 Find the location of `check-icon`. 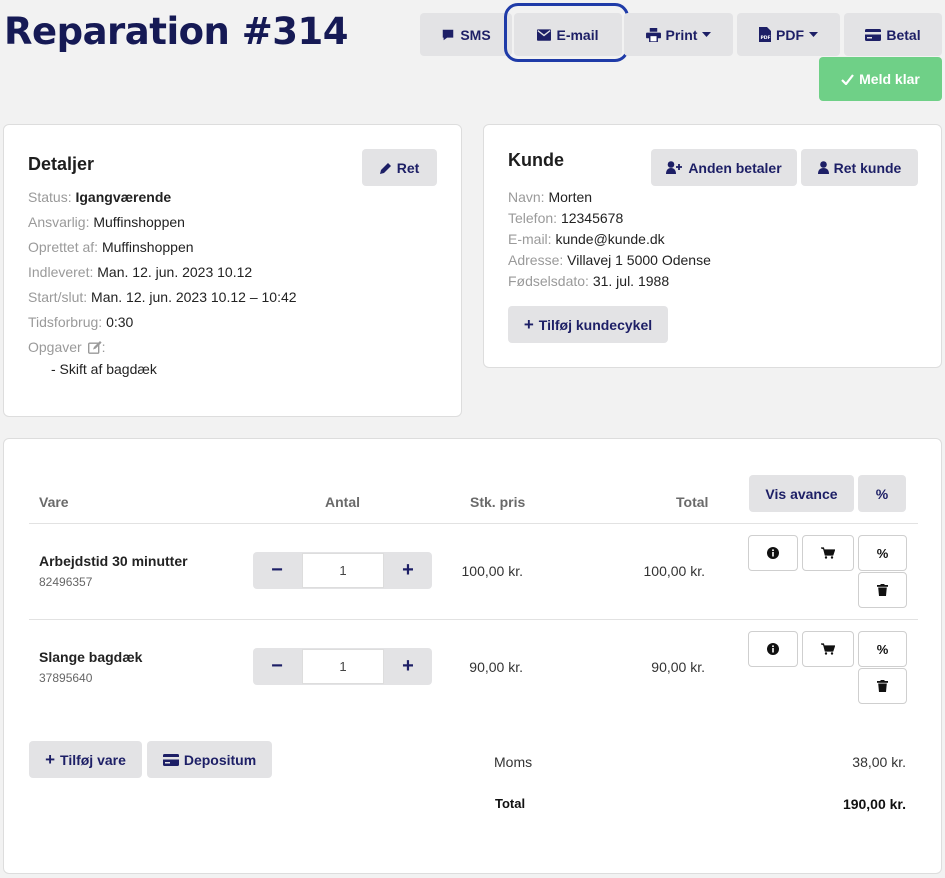

check-icon is located at coordinates (848, 79).